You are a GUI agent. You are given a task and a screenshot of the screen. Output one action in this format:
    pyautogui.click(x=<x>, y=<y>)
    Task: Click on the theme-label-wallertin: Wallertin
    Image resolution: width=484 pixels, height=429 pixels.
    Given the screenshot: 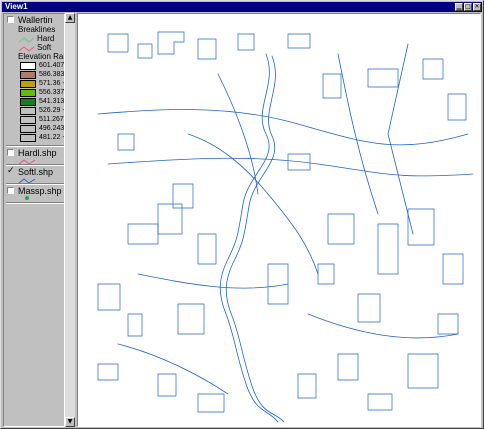 What is the action you would take?
    pyautogui.click(x=35, y=20)
    